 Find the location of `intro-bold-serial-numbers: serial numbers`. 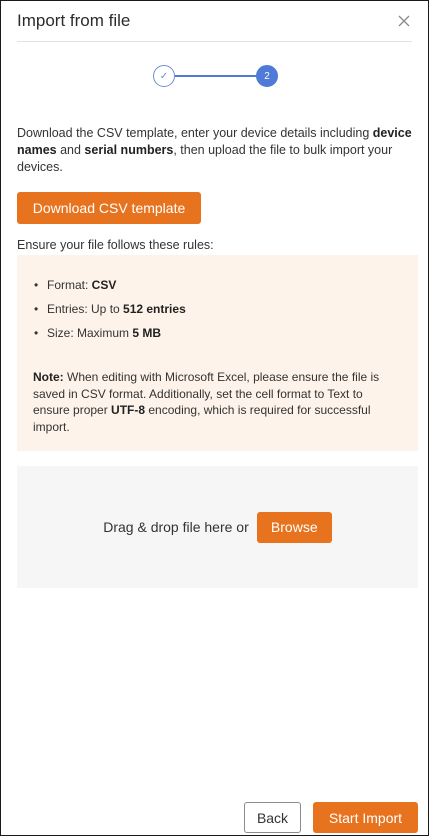

intro-bold-serial-numbers: serial numbers is located at coordinates (129, 150).